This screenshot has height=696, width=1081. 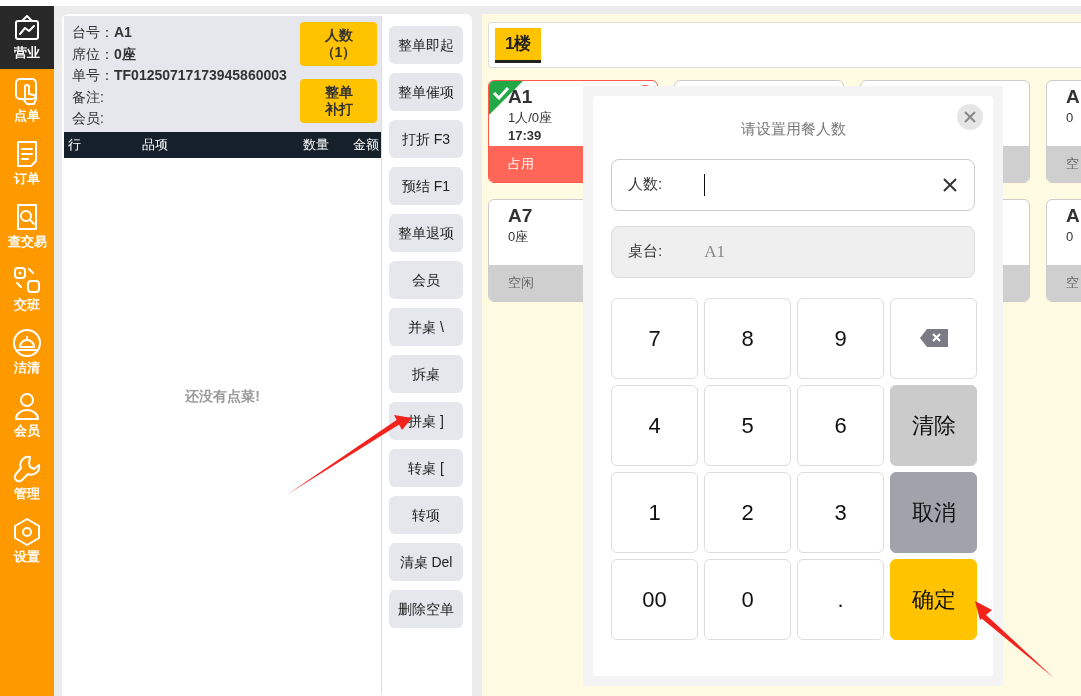 I want to click on column-header: 金额, so click(x=365, y=145).